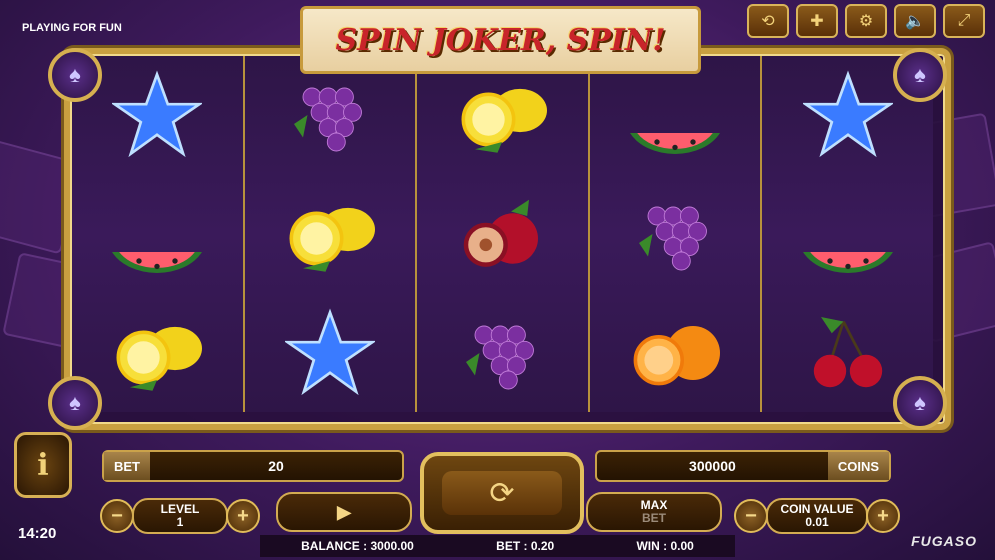 This screenshot has width=995, height=560. What do you see at coordinates (675, 352) in the screenshot?
I see `orange-icon` at bounding box center [675, 352].